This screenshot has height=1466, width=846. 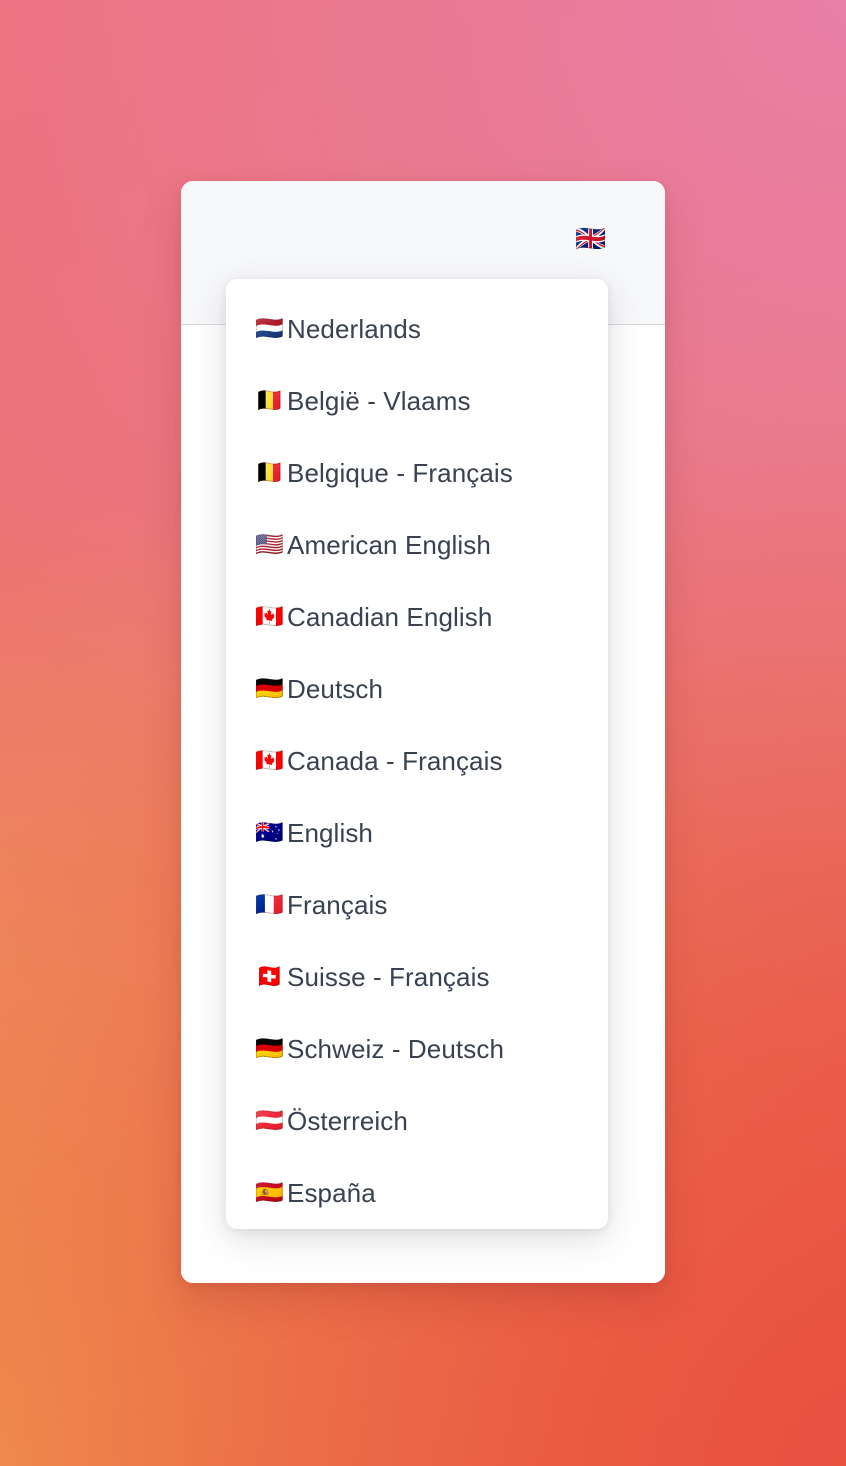 I want to click on language-option: 🇨🇦 Canadian English, so click(x=417, y=617).